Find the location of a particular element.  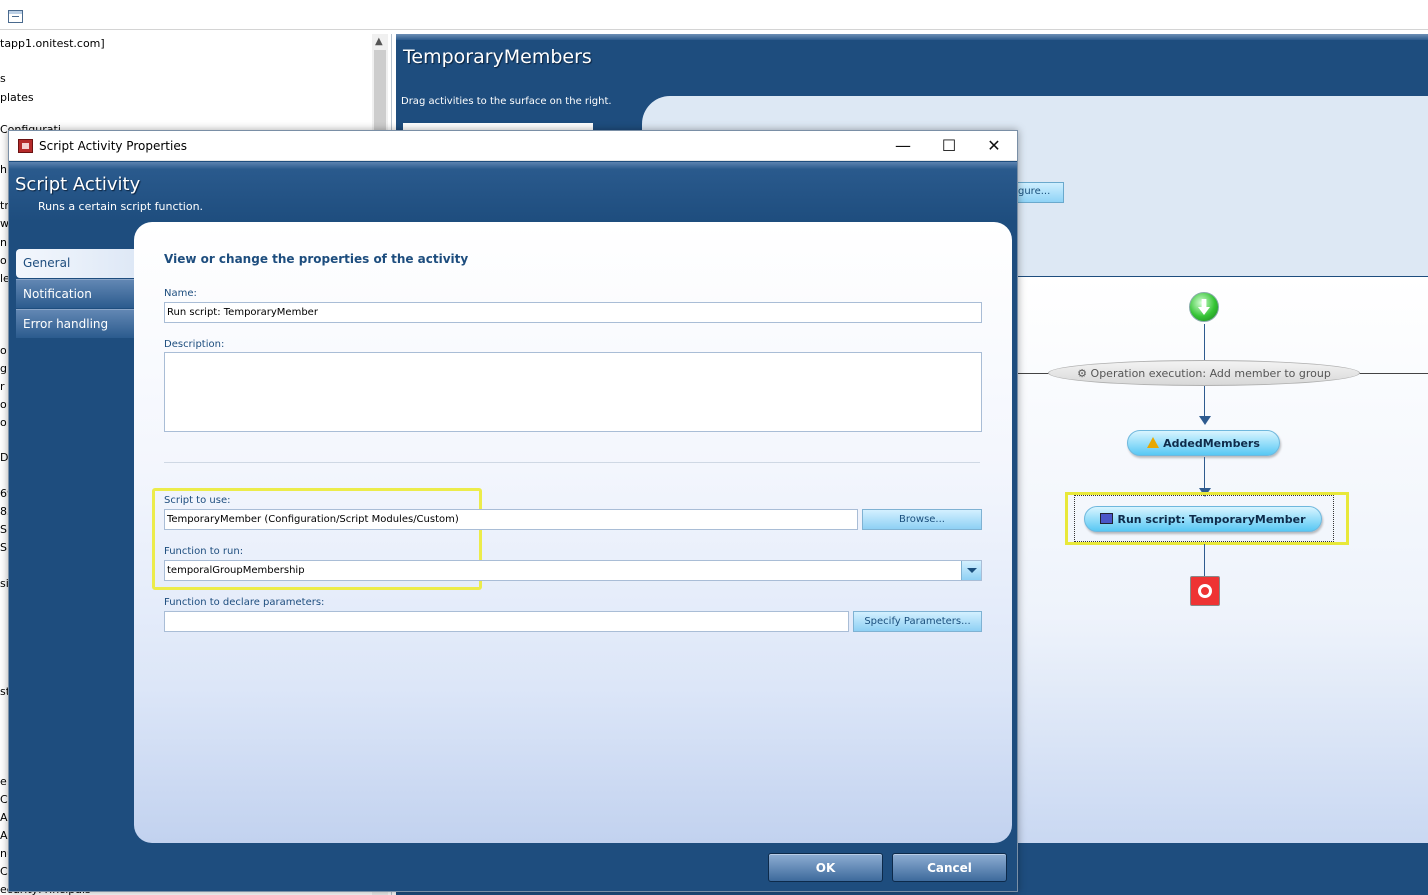

dialog-heading: Script Activity is located at coordinates (78, 184).